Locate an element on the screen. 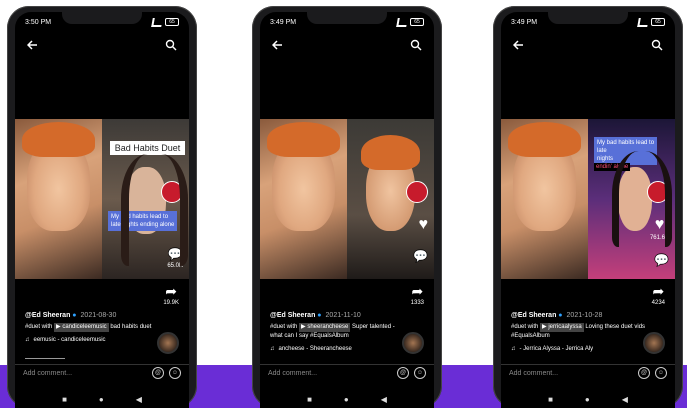 The width and height of the screenshot is (687, 408). post-date: 2021-11-10 is located at coordinates (343, 315).